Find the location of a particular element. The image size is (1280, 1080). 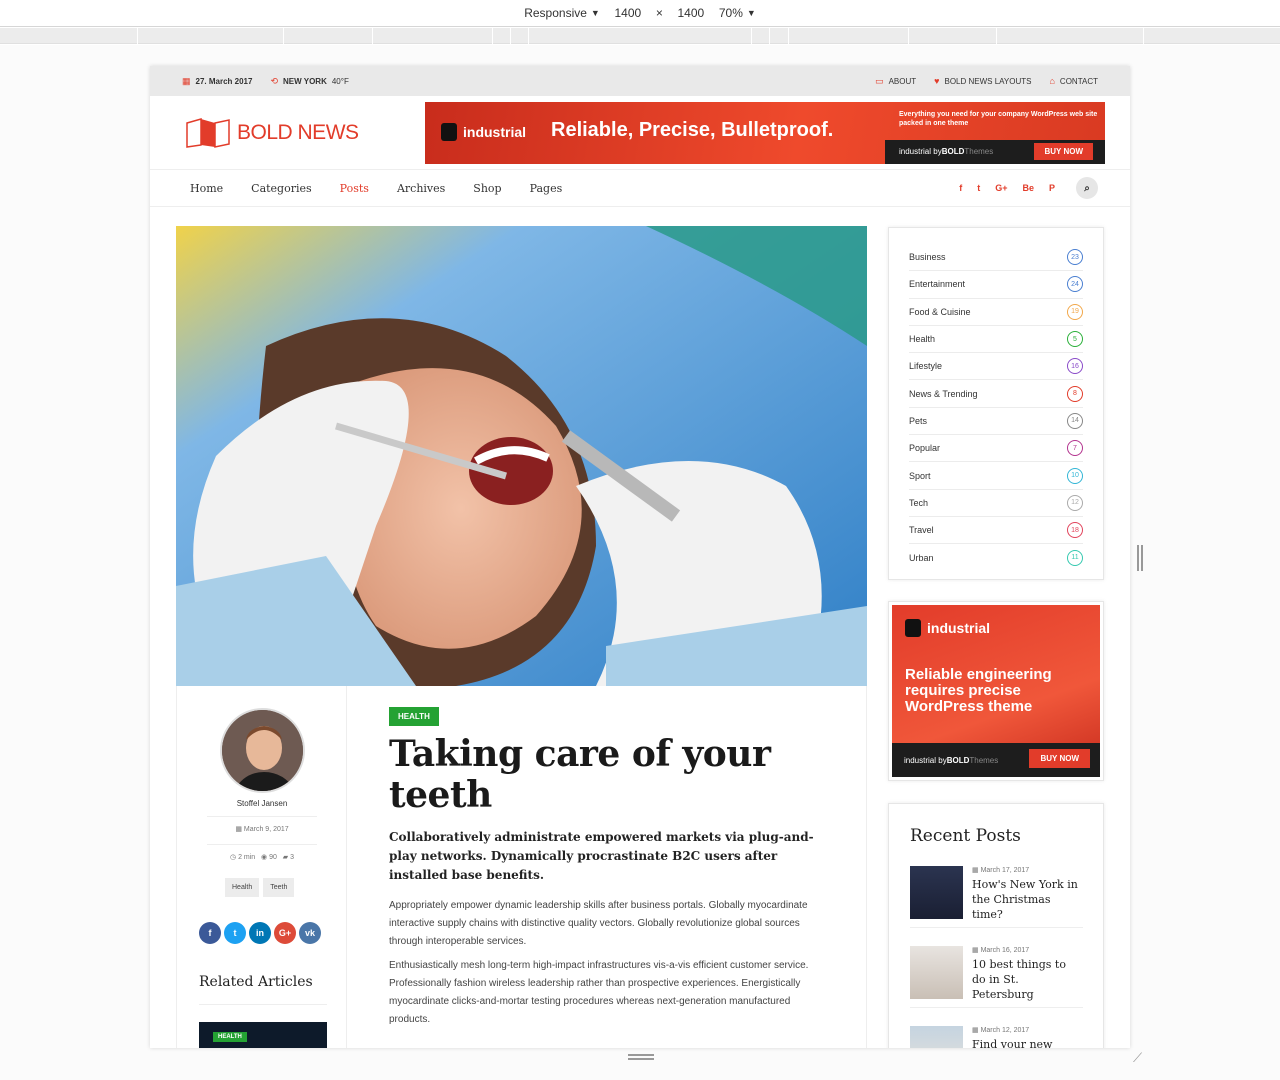

resize-handle-bottom is located at coordinates (641, 1057).